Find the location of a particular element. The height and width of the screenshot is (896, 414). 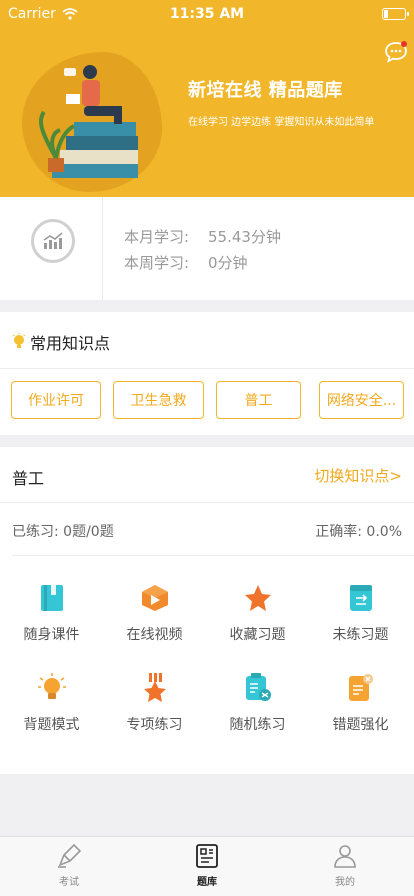

status-time: 11:35 AM is located at coordinates (207, 14).